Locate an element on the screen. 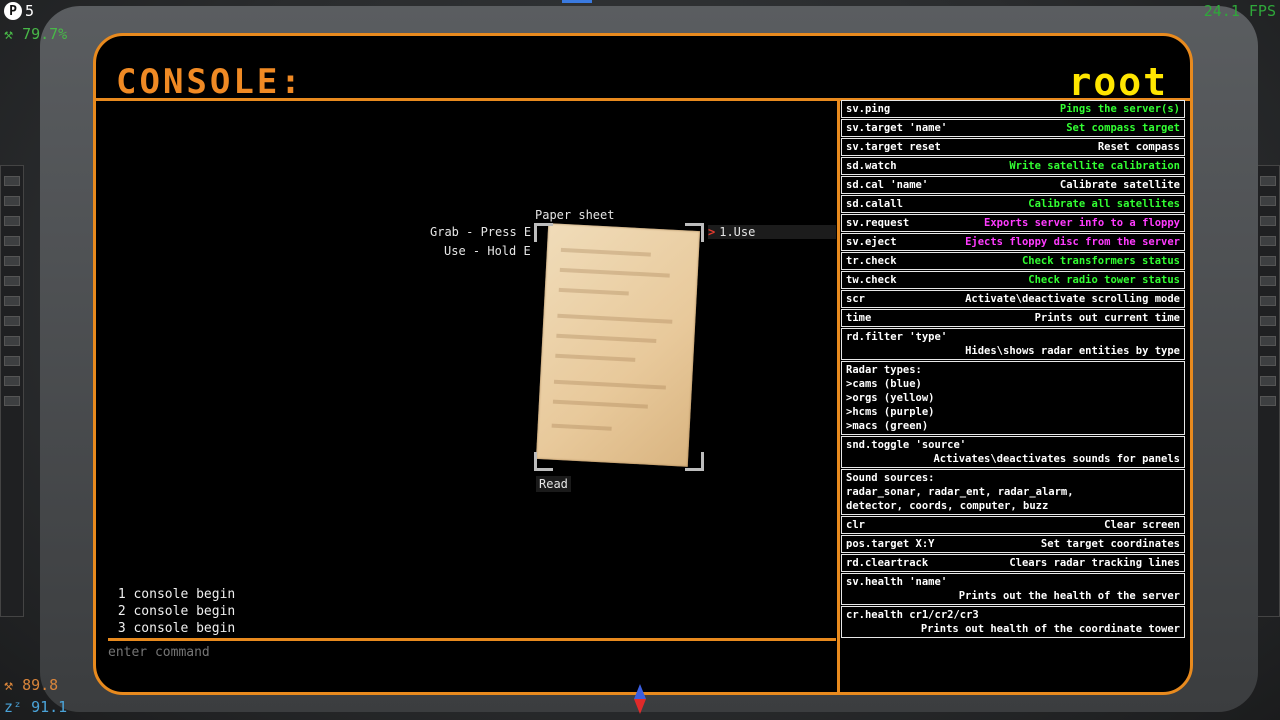 The image size is (1280, 720). help-row: time Prints out current time is located at coordinates (1013, 318).